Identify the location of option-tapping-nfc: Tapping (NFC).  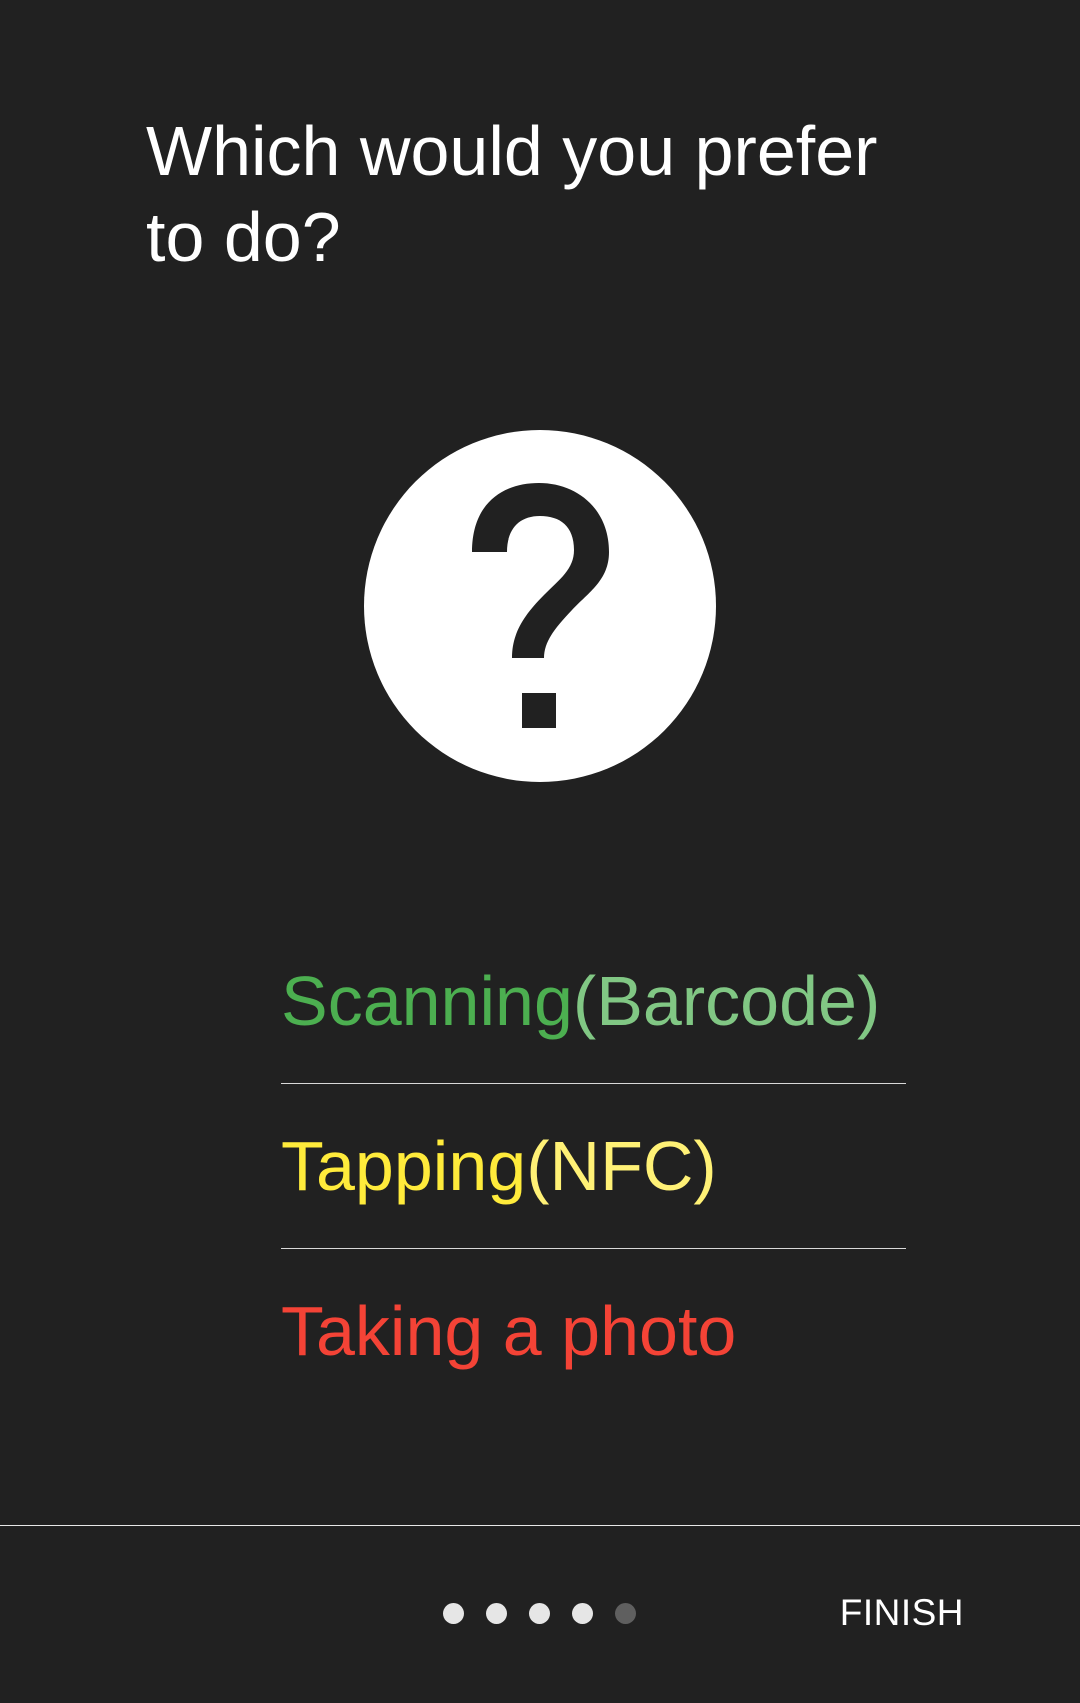
(593, 1165).